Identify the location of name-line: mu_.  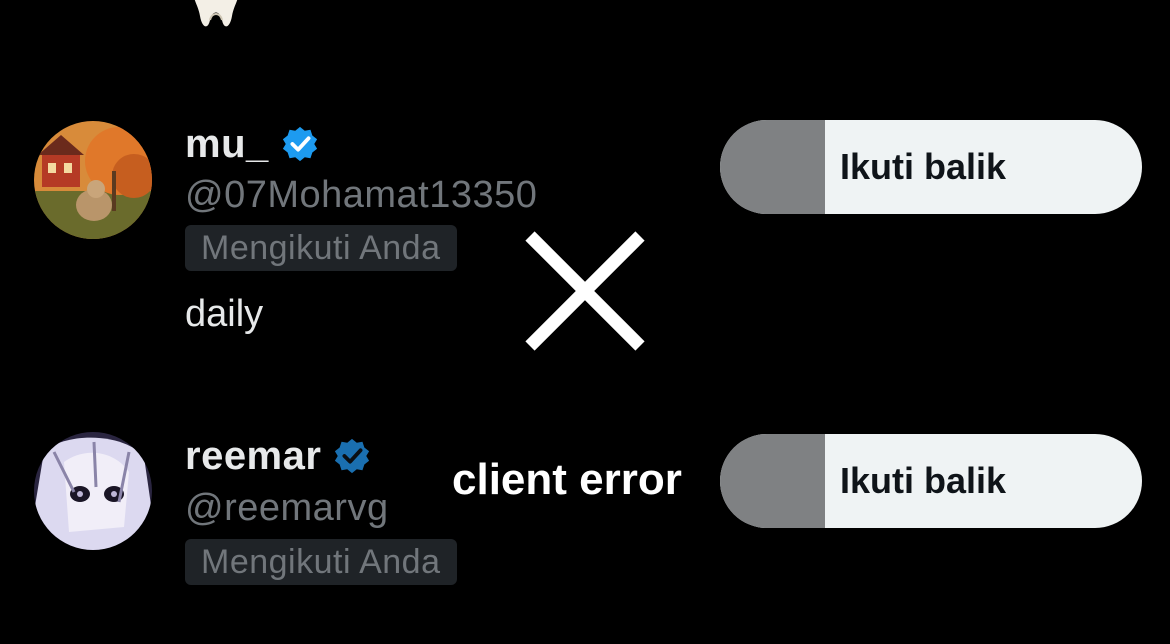
(252, 144).